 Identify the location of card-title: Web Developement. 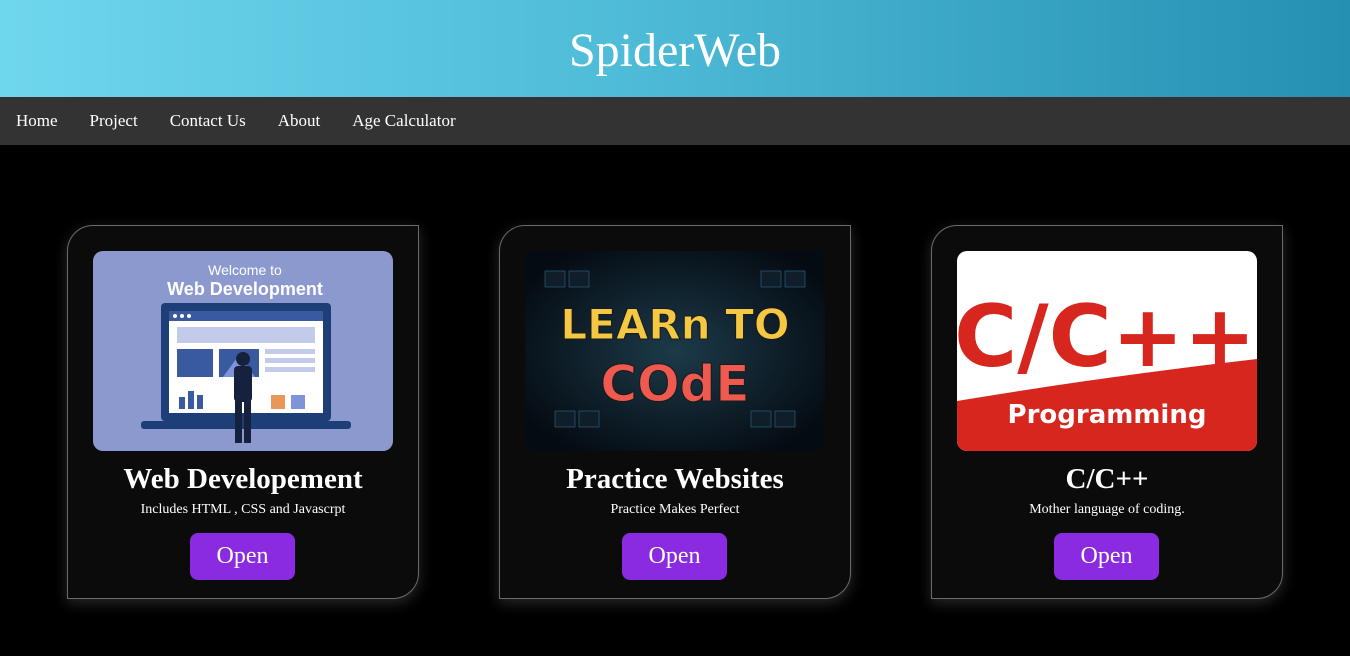
(243, 479).